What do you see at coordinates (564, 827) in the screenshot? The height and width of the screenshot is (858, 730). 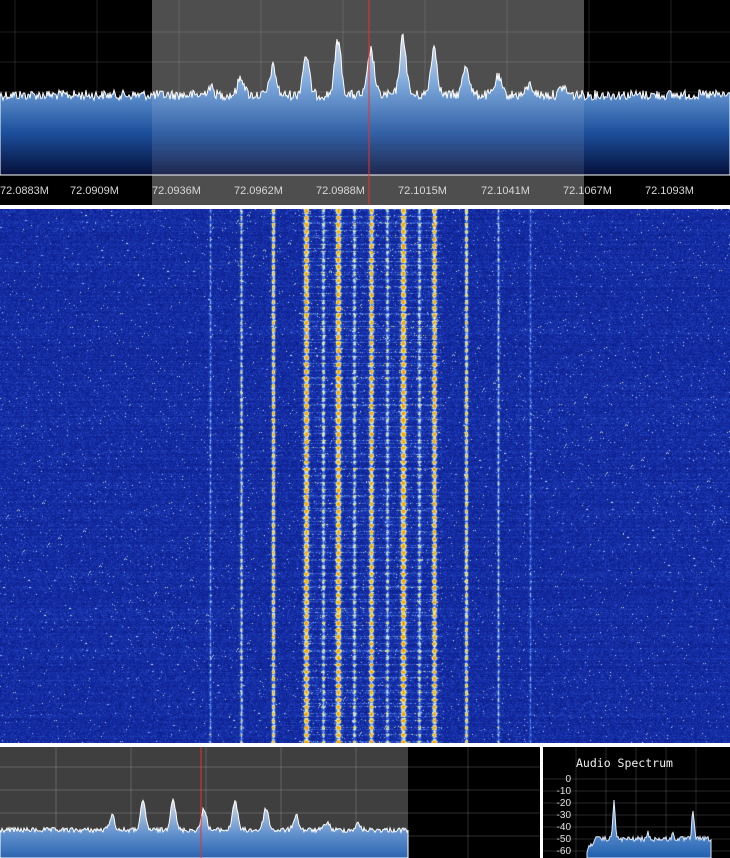 I see `db-tick: -40` at bounding box center [564, 827].